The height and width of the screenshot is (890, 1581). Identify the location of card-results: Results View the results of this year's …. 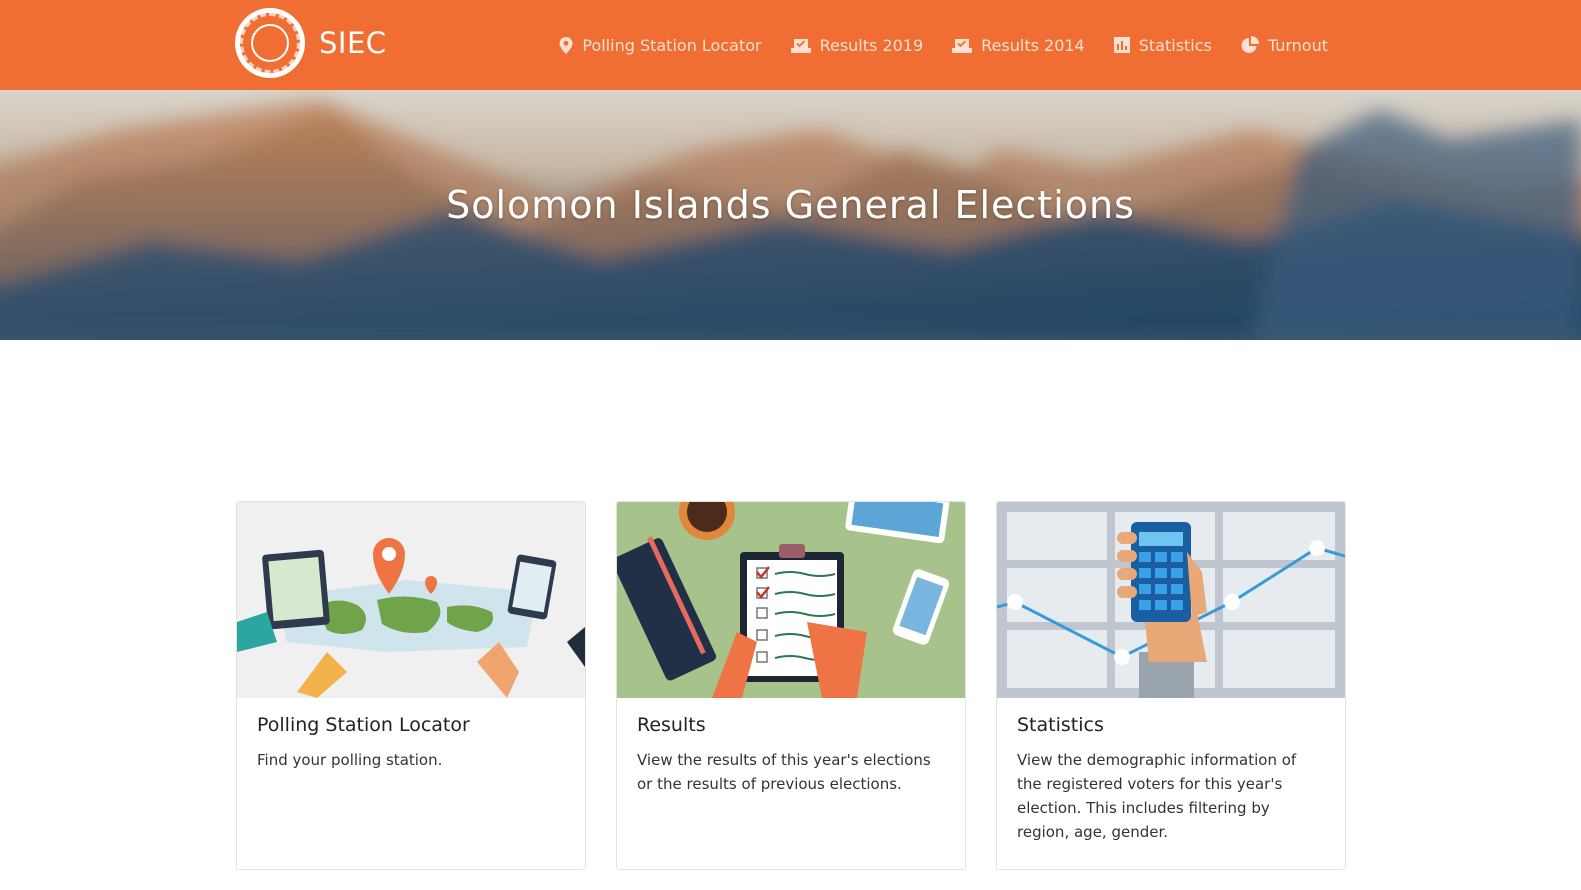
(791, 685).